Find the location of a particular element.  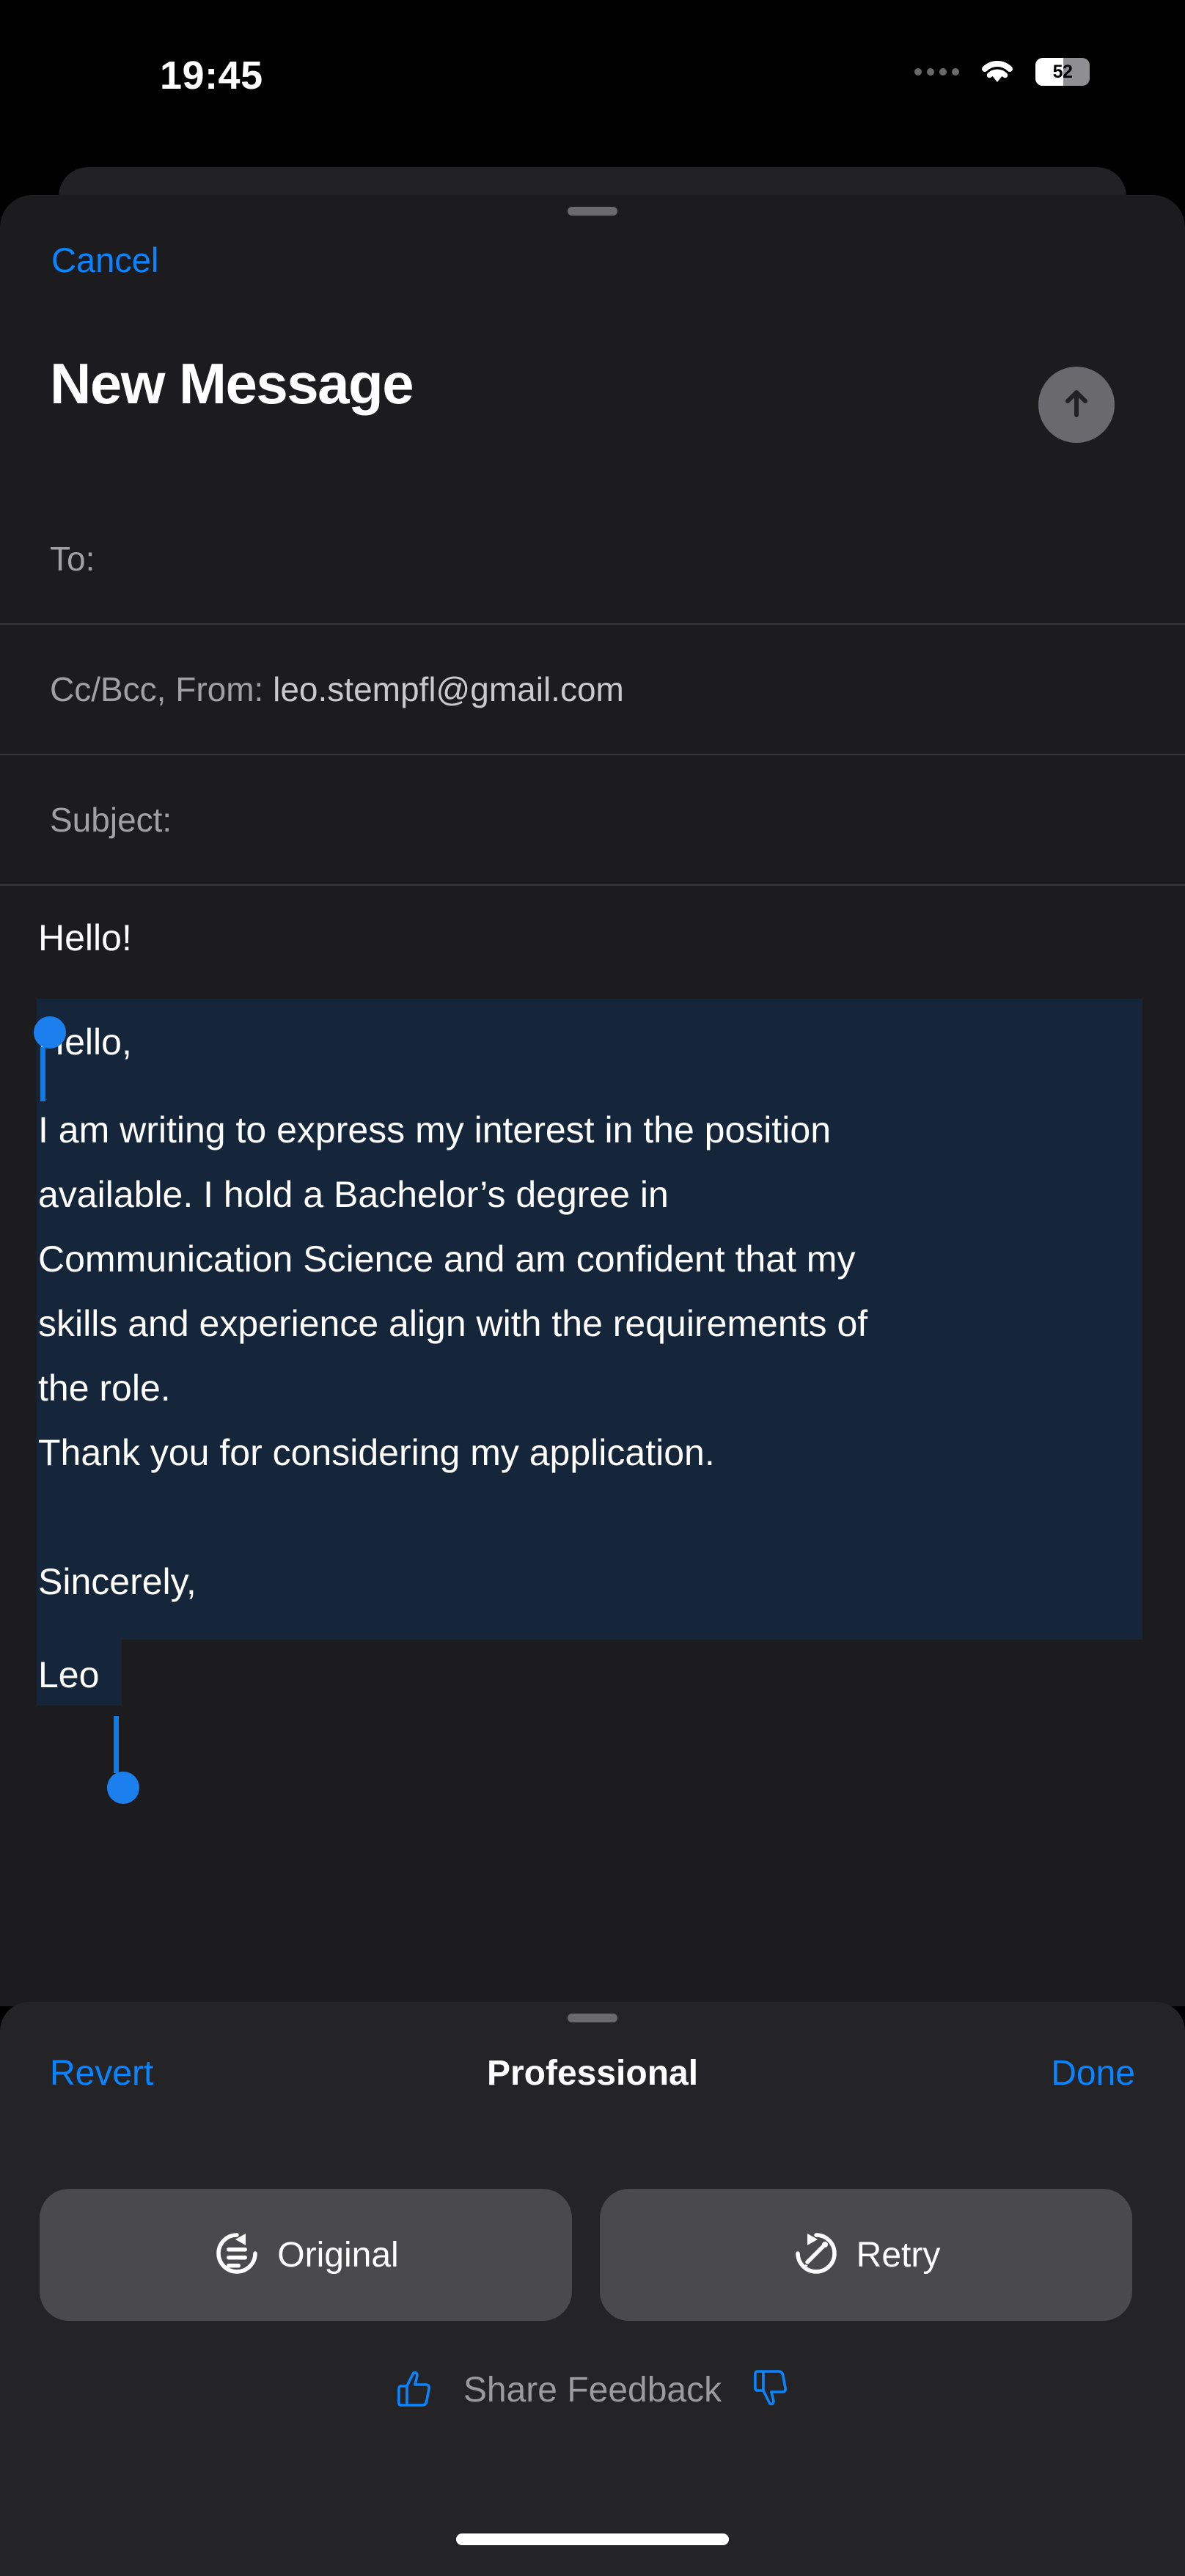

wifi-icon is located at coordinates (997, 72).